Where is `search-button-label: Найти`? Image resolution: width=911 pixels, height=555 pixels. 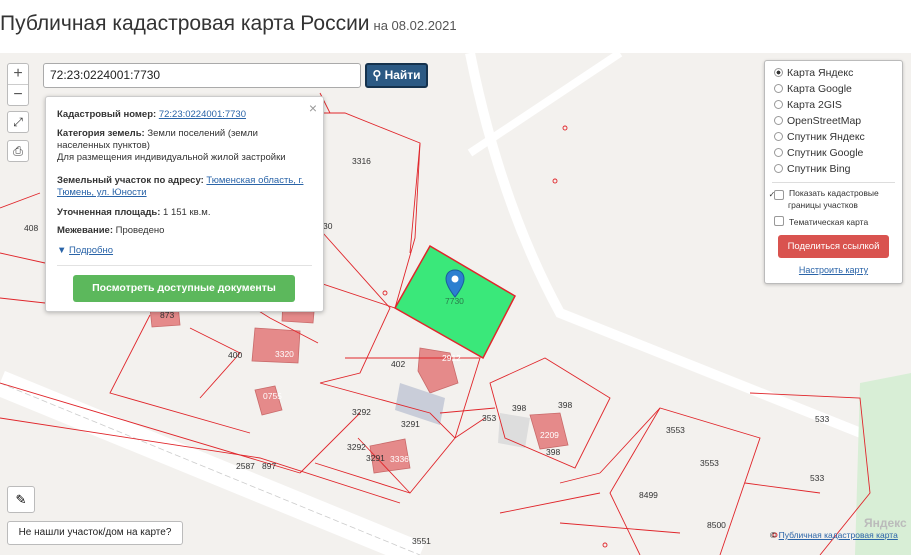
search-button-label: Найти is located at coordinates (402, 75).